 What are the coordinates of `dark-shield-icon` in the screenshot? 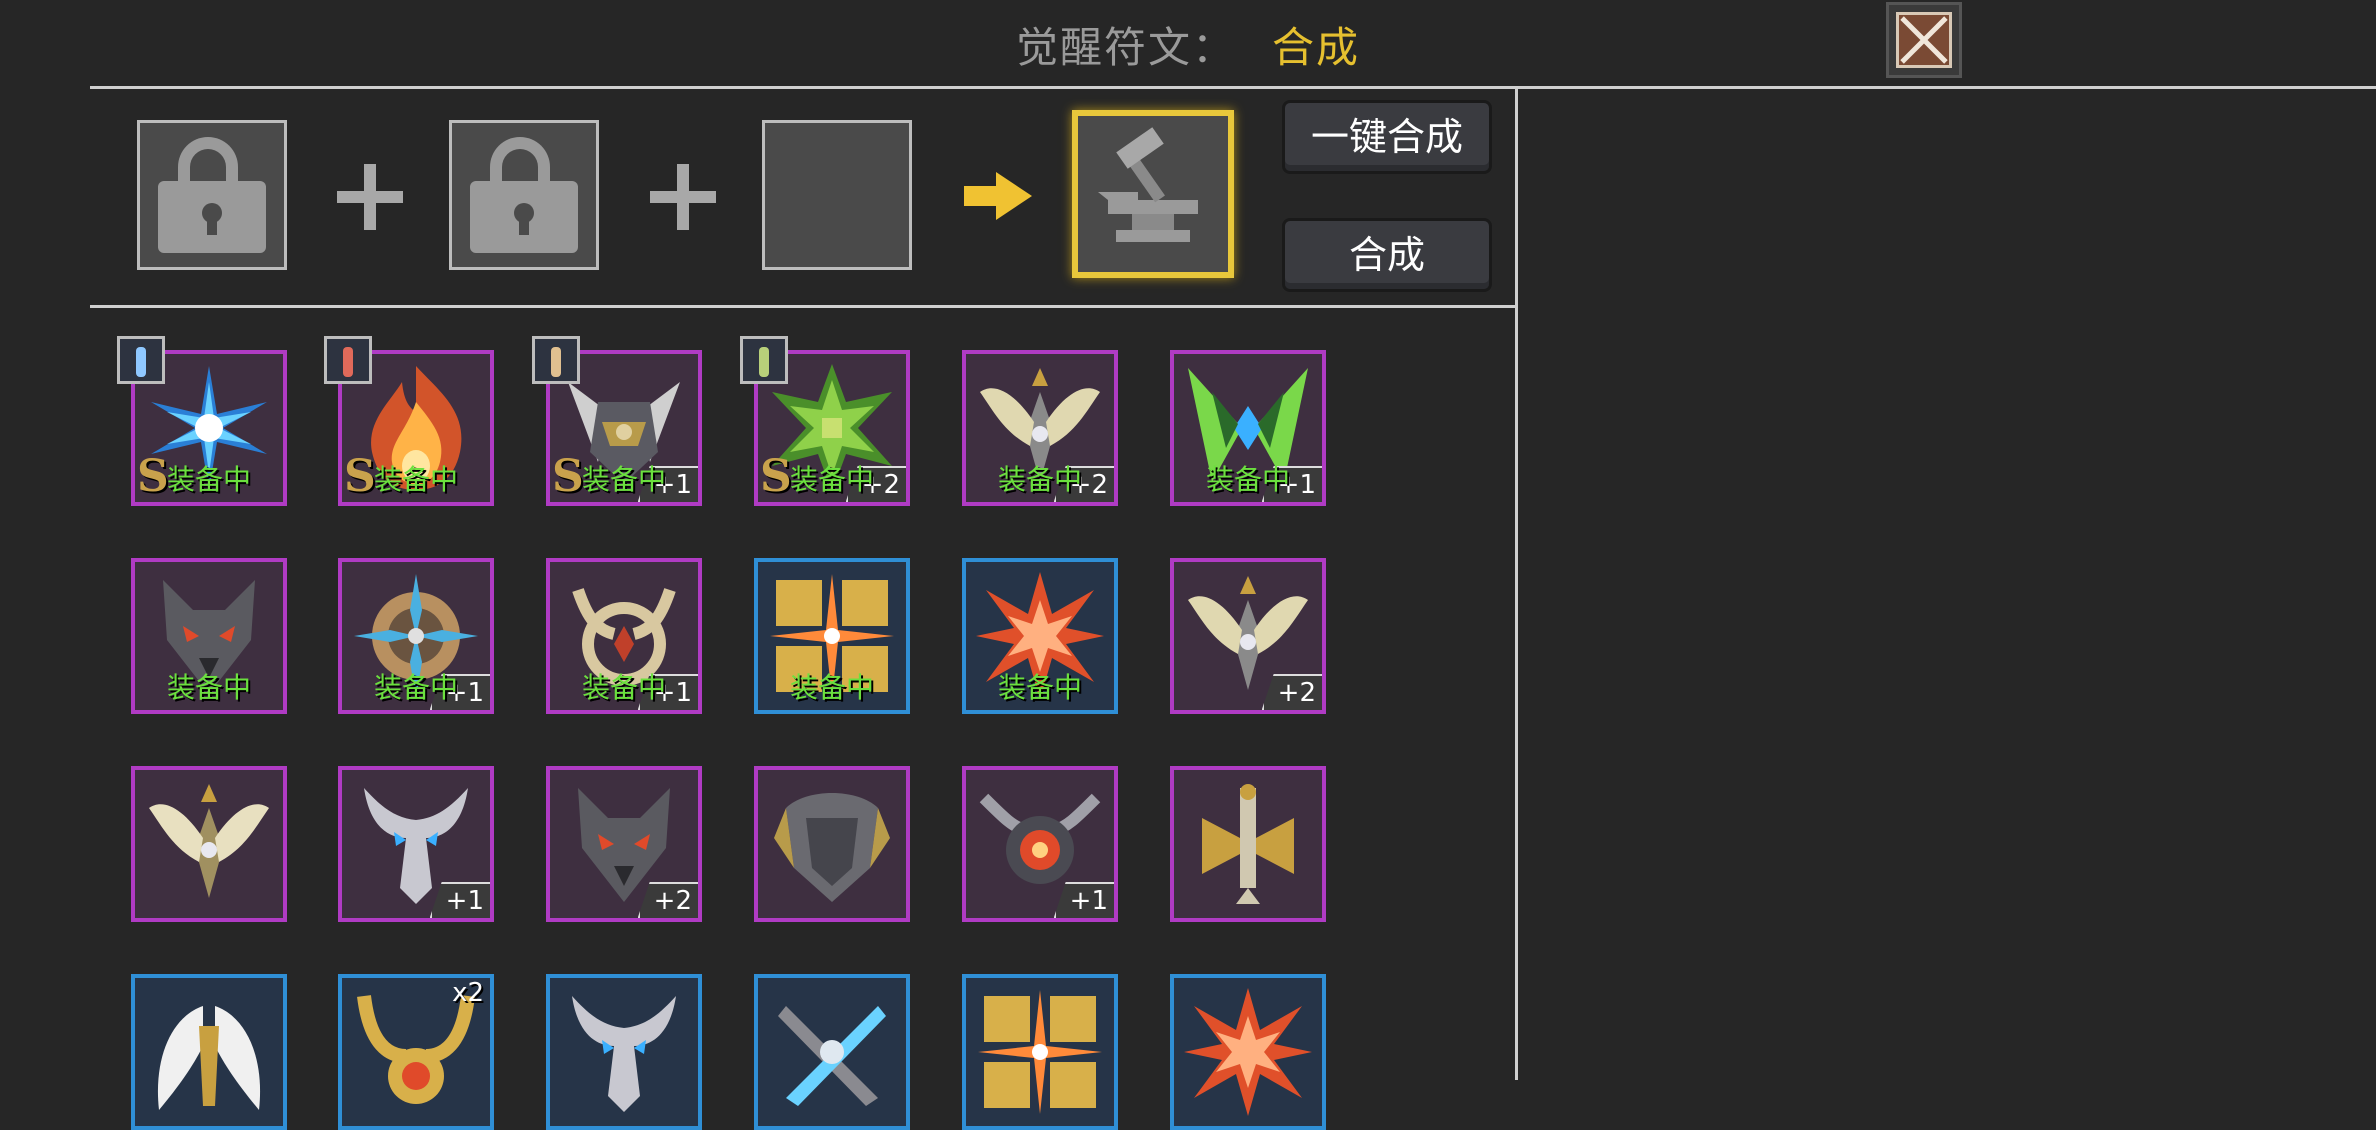 It's located at (832, 847).